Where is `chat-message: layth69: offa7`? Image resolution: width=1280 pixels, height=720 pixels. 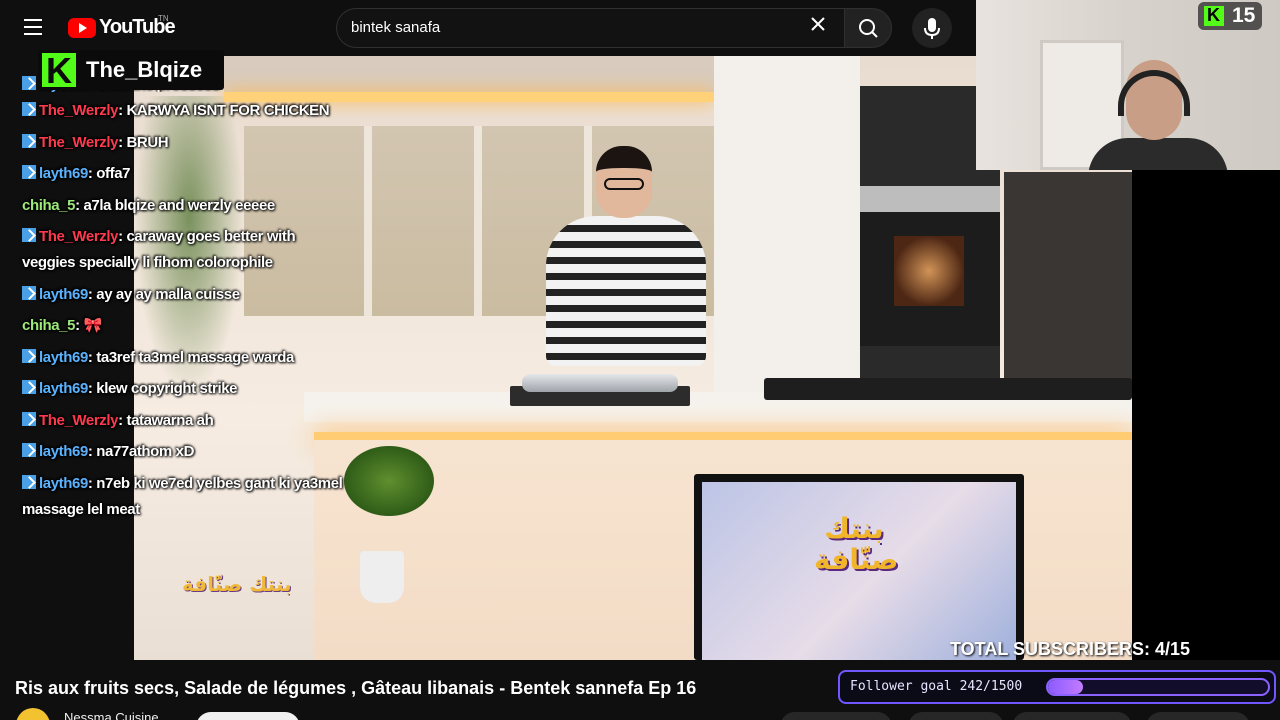 chat-message: layth69: offa7 is located at coordinates (187, 174).